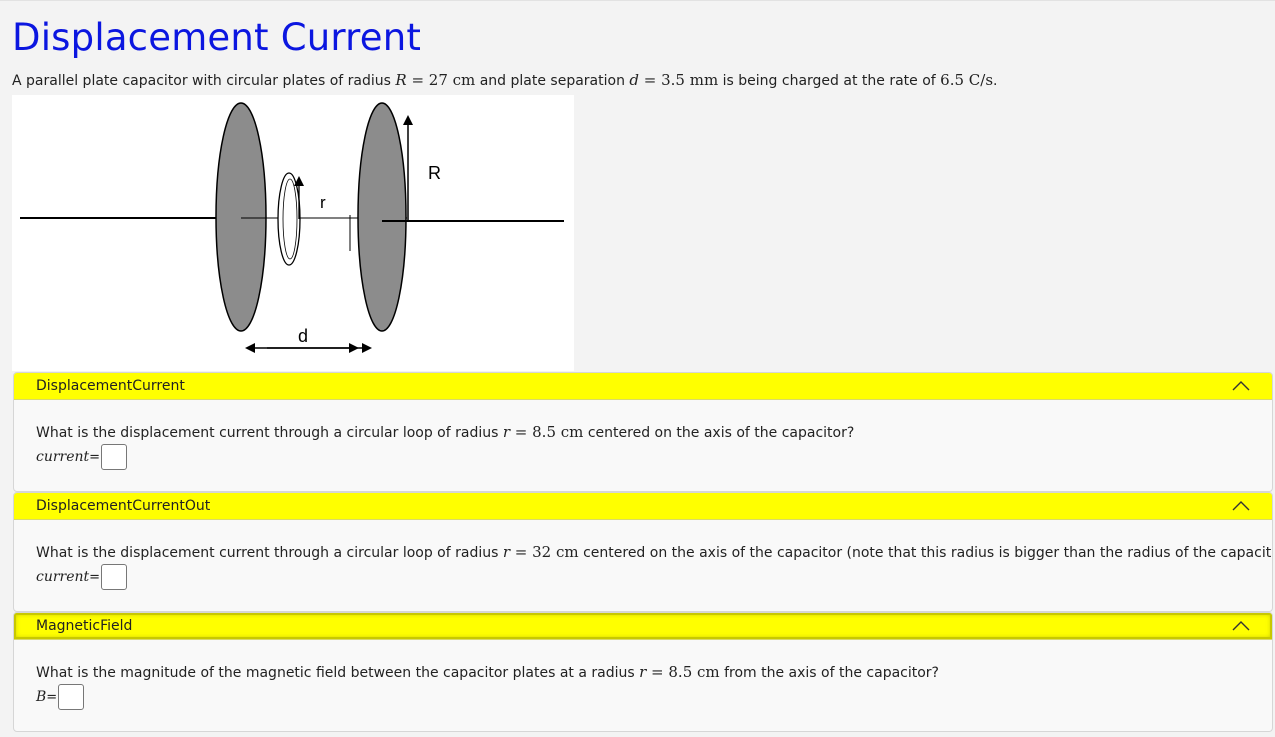  Describe the element at coordinates (967, 80) in the screenshot. I see `intro-rate: 6.5 C/s` at that location.